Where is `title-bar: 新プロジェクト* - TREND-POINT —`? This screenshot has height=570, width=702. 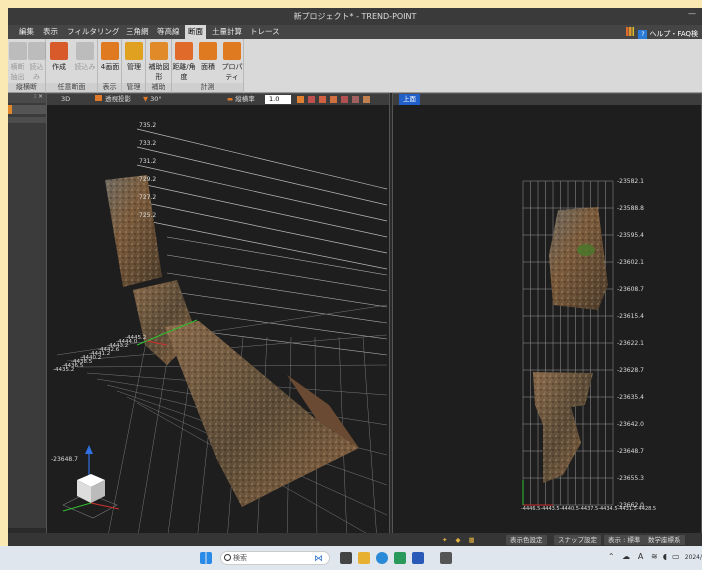 title-bar: 新プロジェクト* - TREND-POINT — is located at coordinates (355, 16).